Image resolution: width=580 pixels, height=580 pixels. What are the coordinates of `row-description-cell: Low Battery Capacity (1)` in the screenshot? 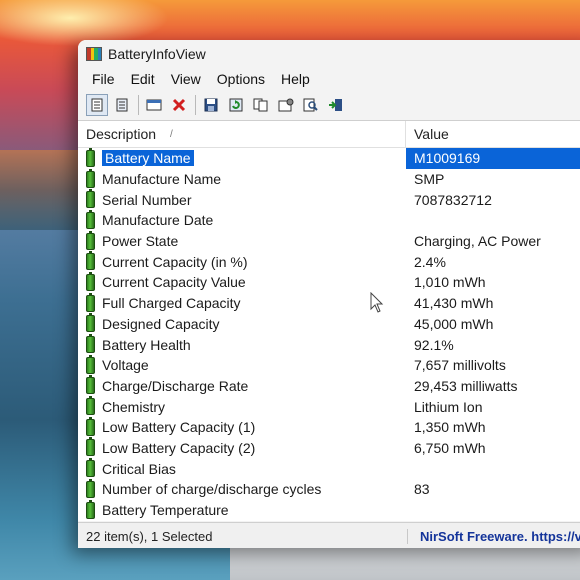 It's located at (242, 426).